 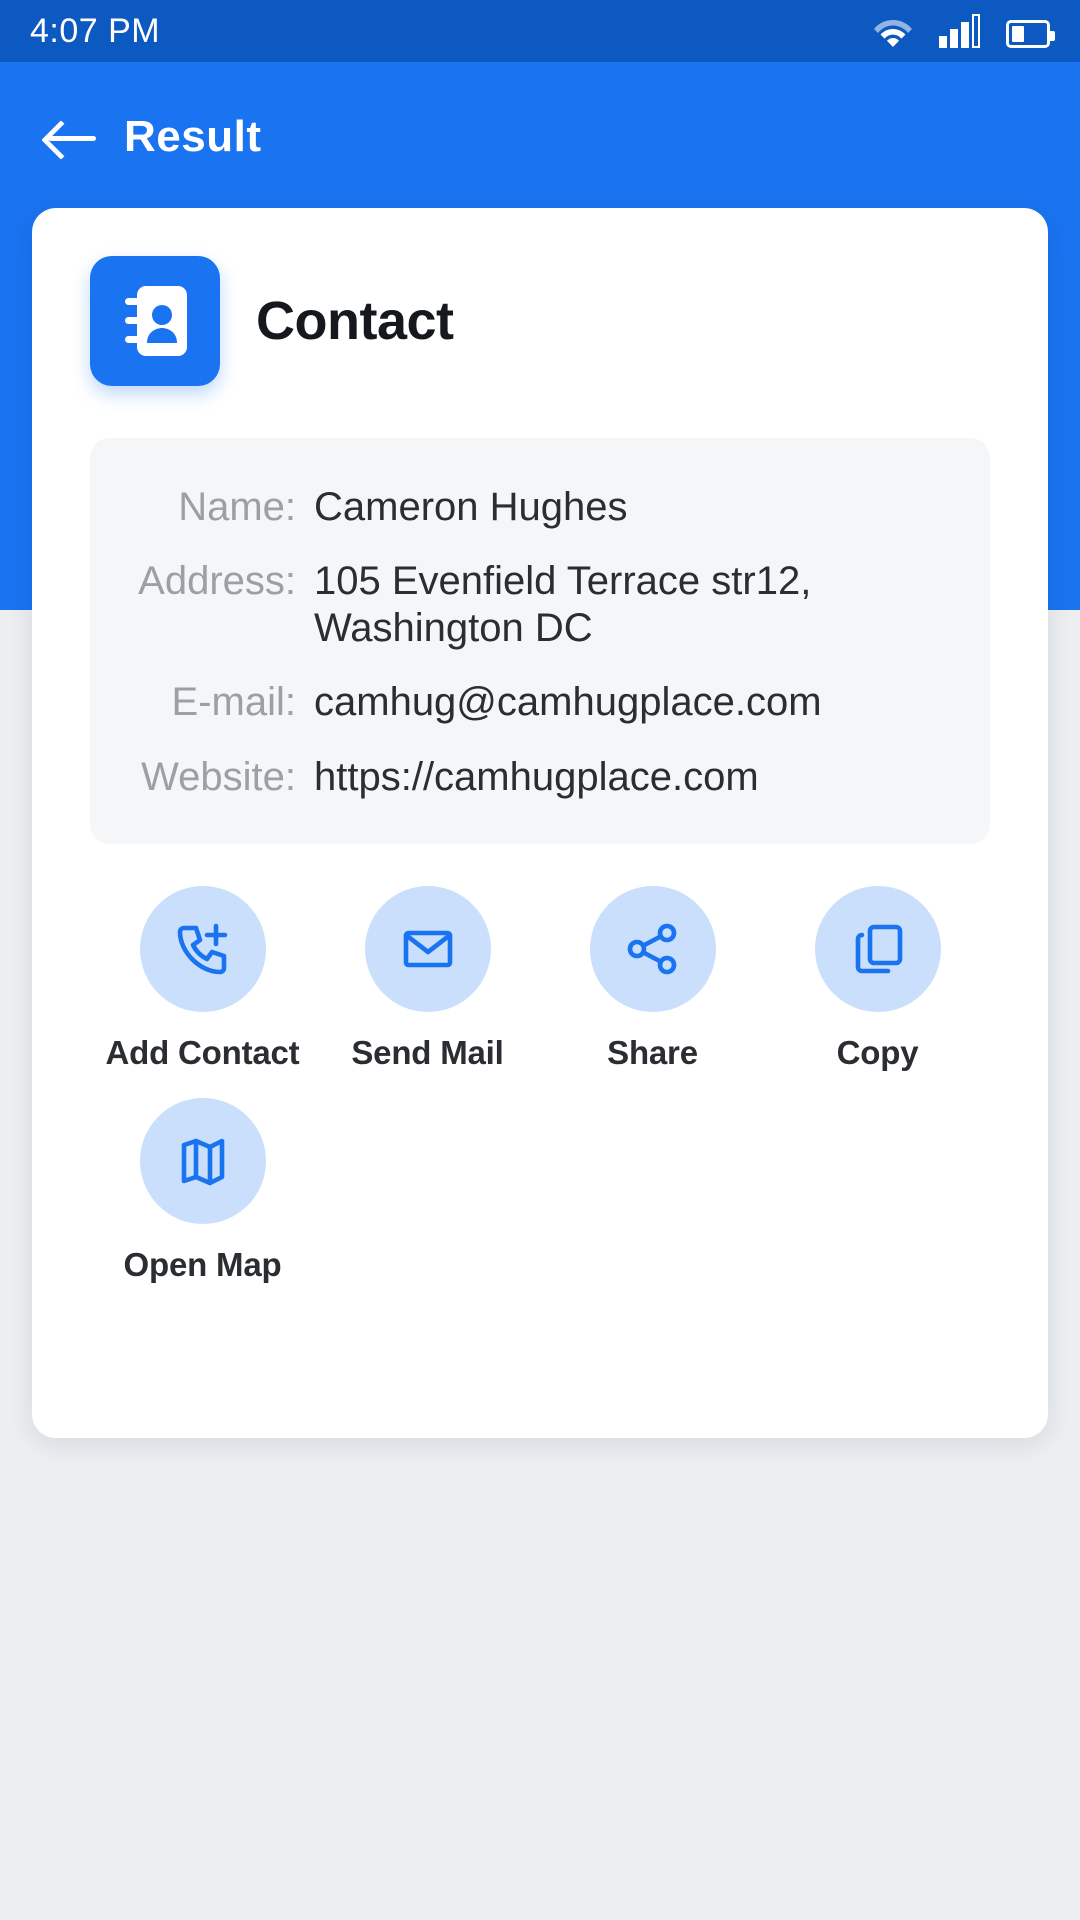 I want to click on back-arrow-icon, so click(x=72, y=137).